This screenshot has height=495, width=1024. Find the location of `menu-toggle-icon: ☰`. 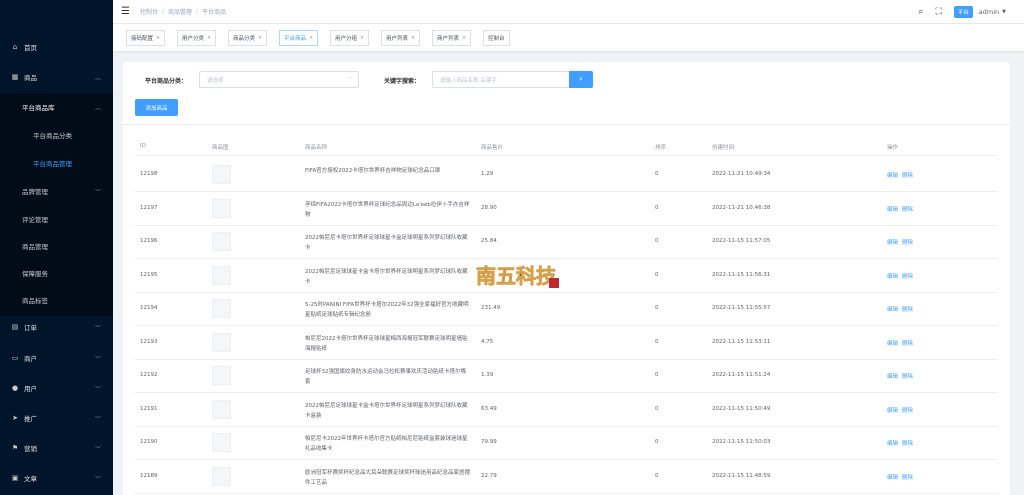

menu-toggle-icon: ☰ is located at coordinates (125, 11).